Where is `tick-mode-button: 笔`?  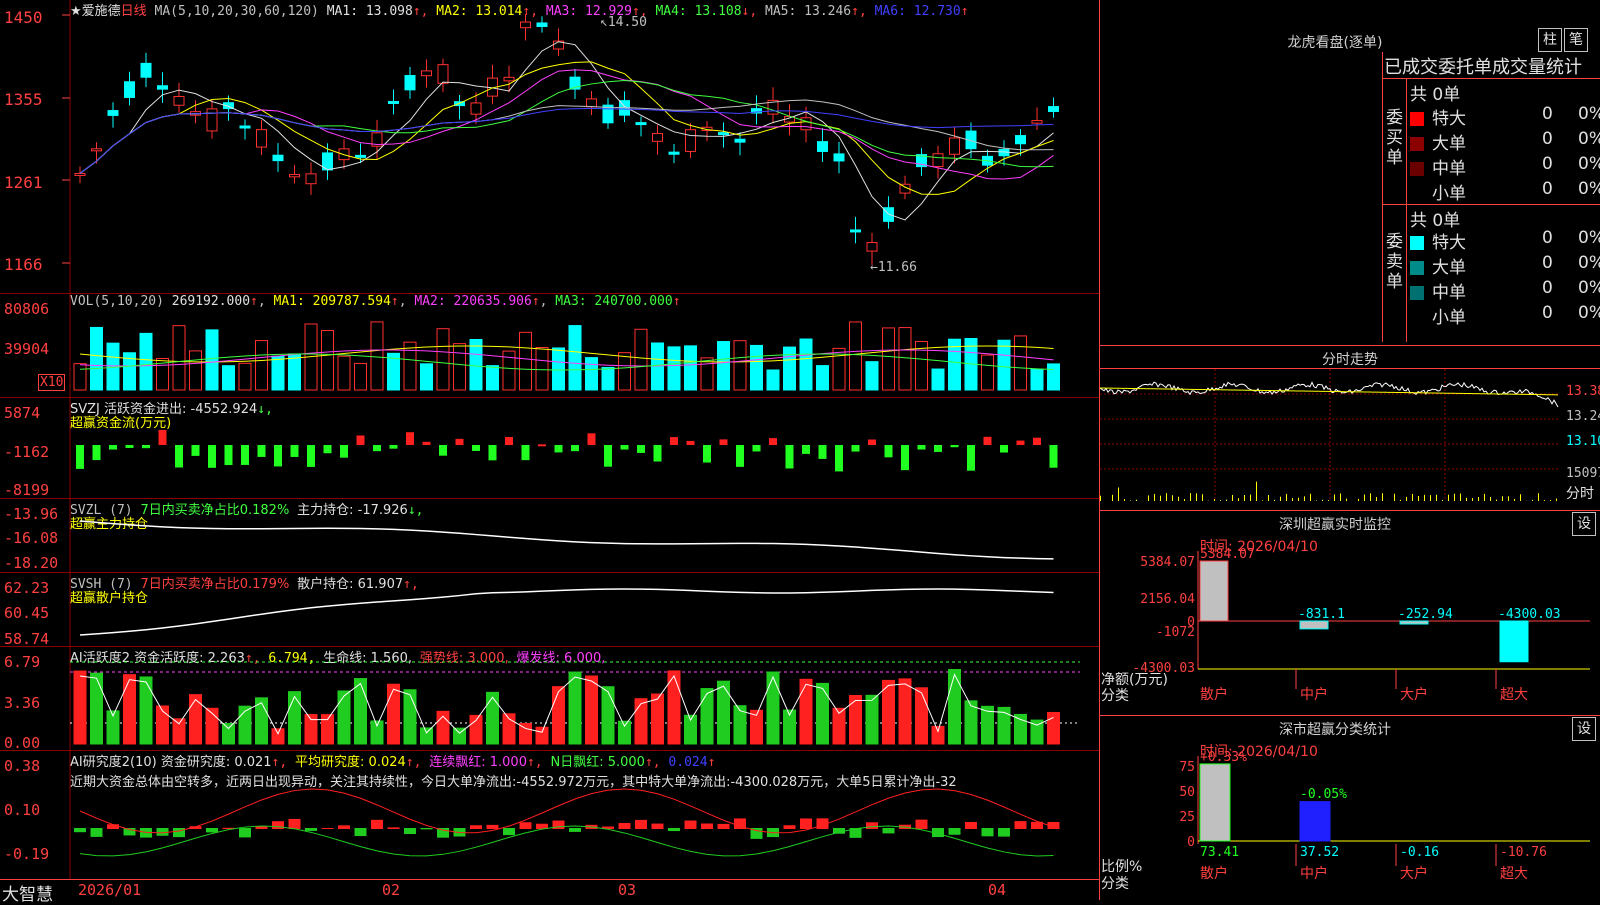 tick-mode-button: 笔 is located at coordinates (1576, 40).